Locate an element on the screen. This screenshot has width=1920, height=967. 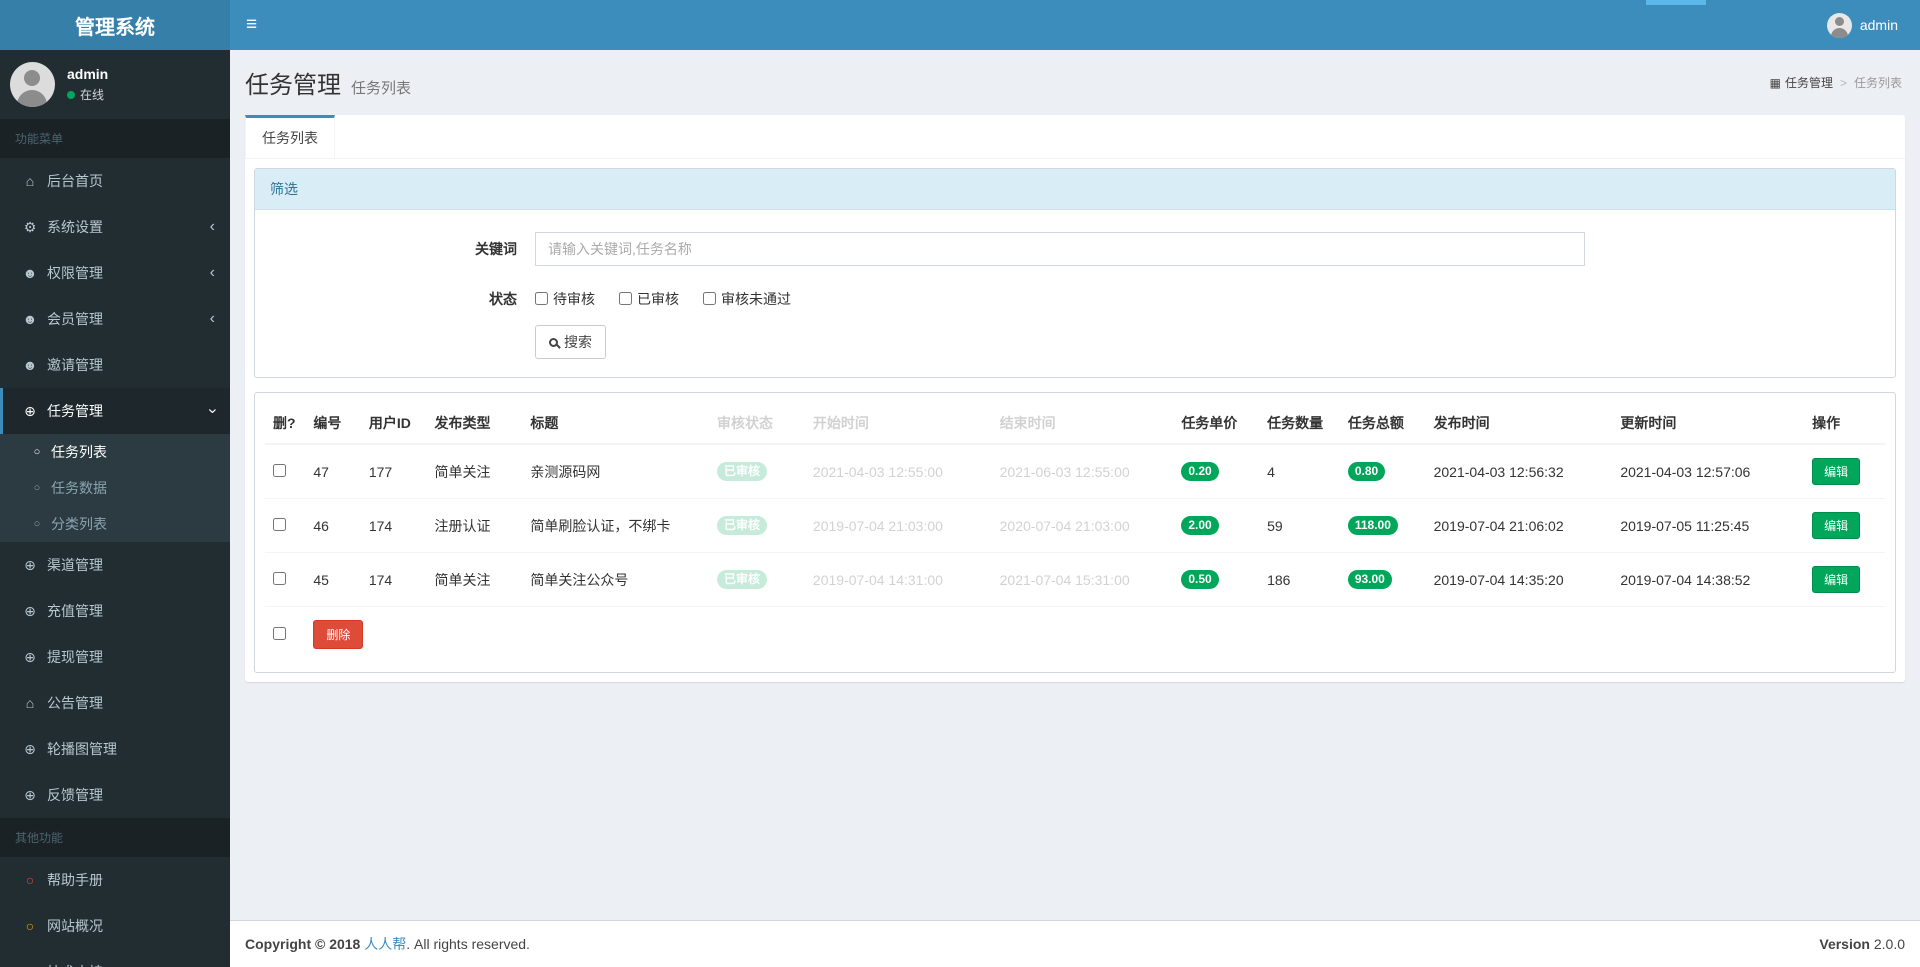
breadcrumb-task-management: ▦ 任务管理 is located at coordinates (1801, 82).